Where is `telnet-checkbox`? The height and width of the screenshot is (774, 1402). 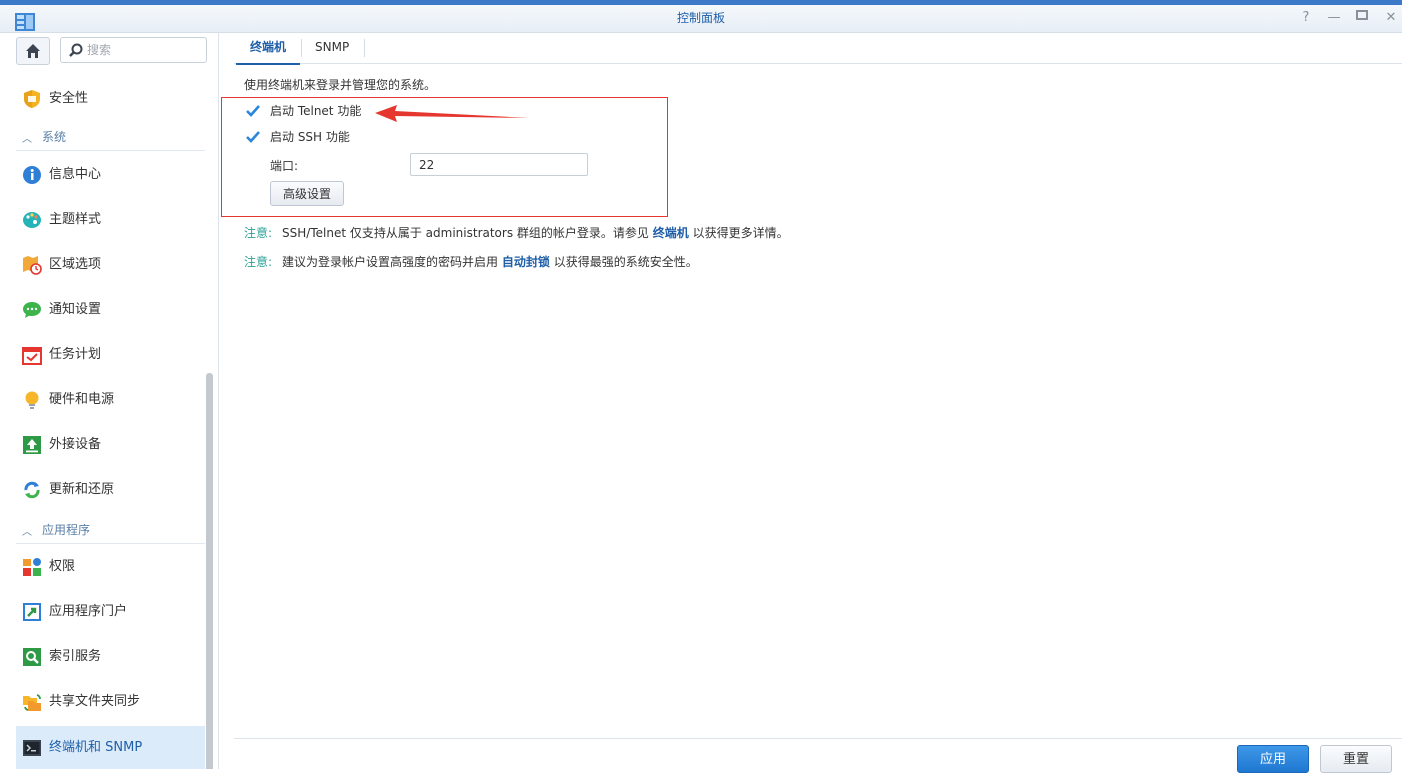
telnet-checkbox is located at coordinates (253, 111).